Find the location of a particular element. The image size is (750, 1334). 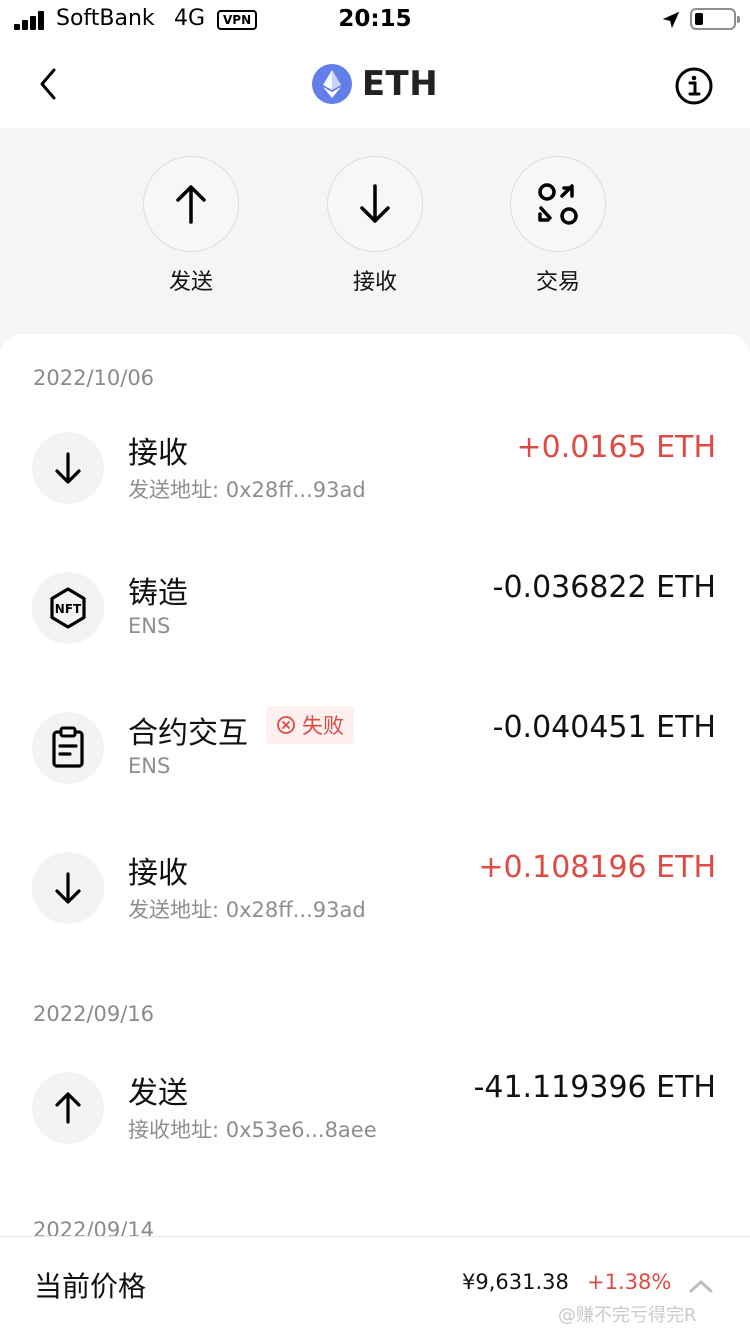

trade-button-circle is located at coordinates (558, 204).